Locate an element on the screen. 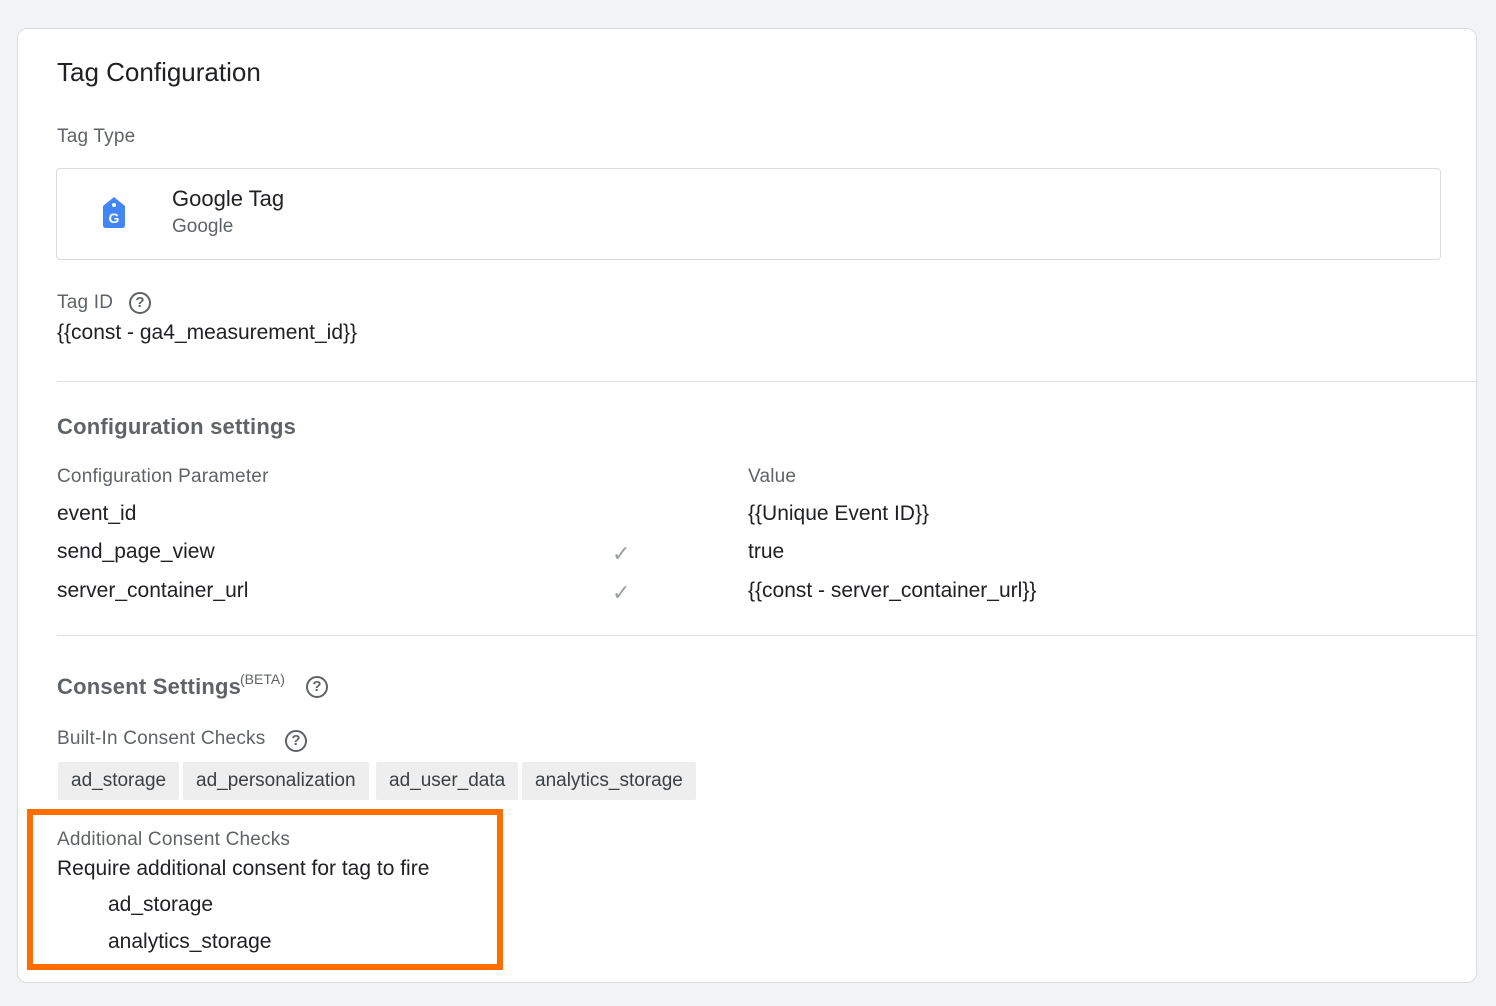 This screenshot has height=1006, width=1496. tag-id-value: {{const - ga4_measurement_id}} is located at coordinates (207, 332).